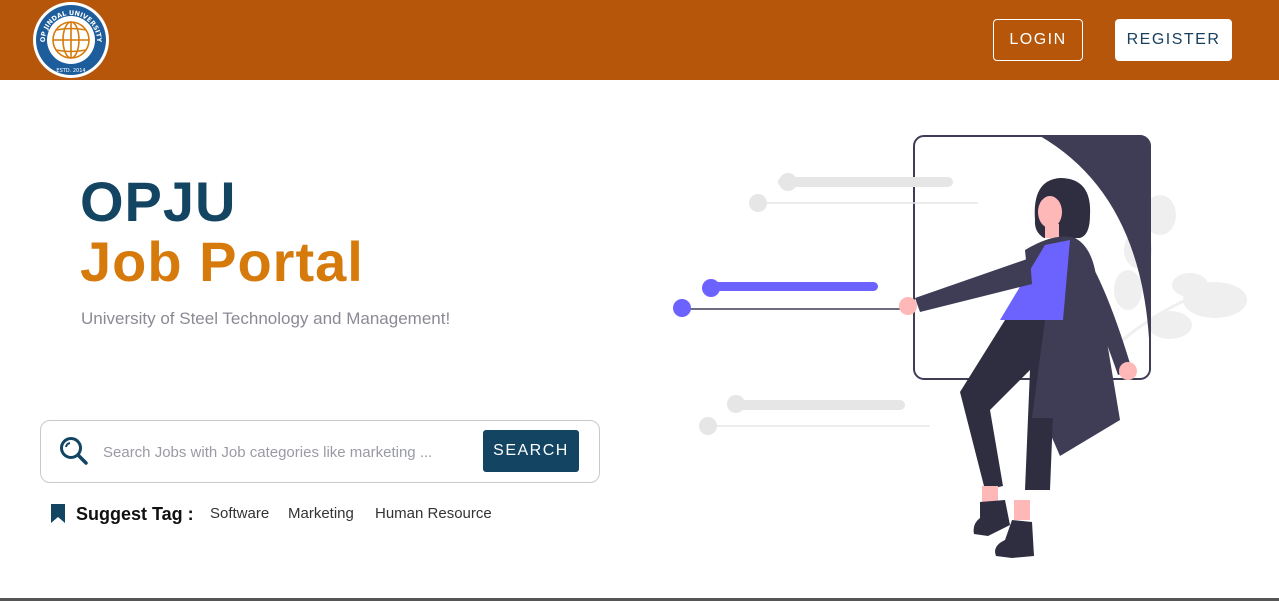  What do you see at coordinates (1018, 368) in the screenshot?
I see `woman-figure` at bounding box center [1018, 368].